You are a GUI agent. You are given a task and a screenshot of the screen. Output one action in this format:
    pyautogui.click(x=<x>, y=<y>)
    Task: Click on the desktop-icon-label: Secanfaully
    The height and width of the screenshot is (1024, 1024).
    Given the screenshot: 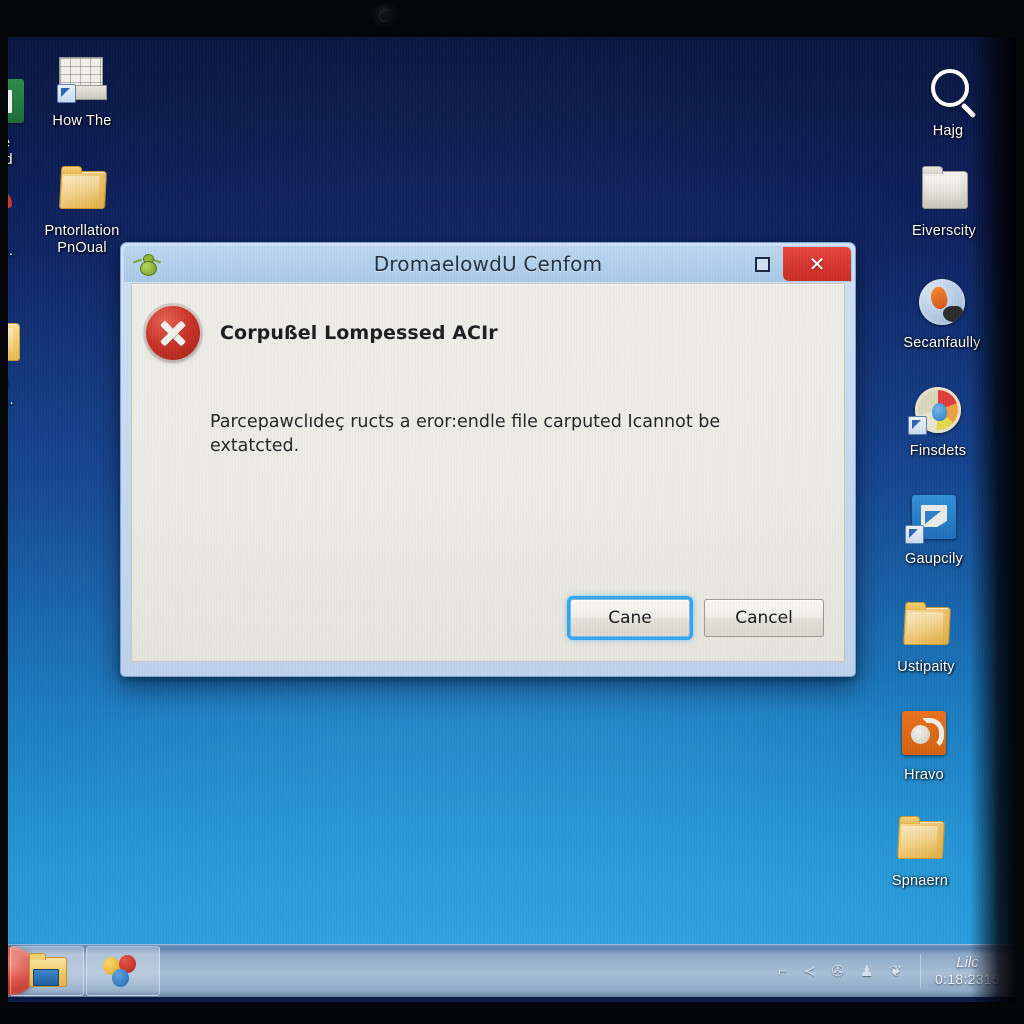 What is the action you would take?
    pyautogui.click(x=942, y=343)
    